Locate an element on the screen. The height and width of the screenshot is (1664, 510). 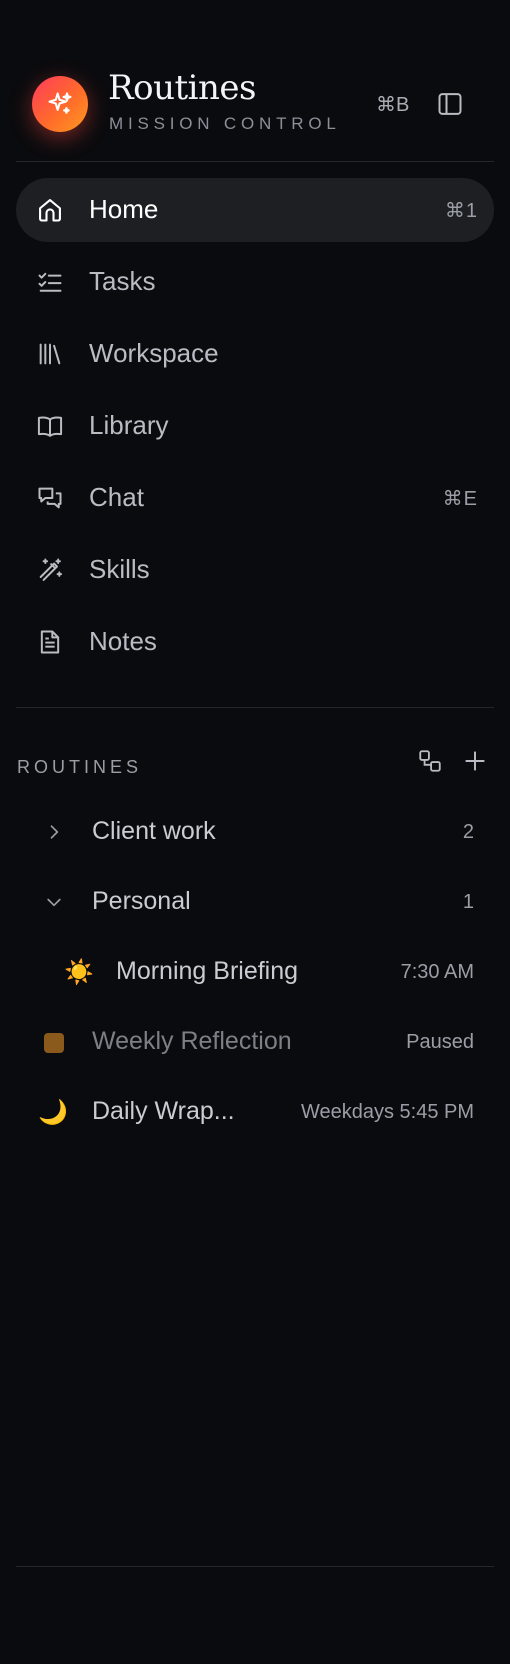
routine-group-personal: Personal 1 is located at coordinates (255, 902).